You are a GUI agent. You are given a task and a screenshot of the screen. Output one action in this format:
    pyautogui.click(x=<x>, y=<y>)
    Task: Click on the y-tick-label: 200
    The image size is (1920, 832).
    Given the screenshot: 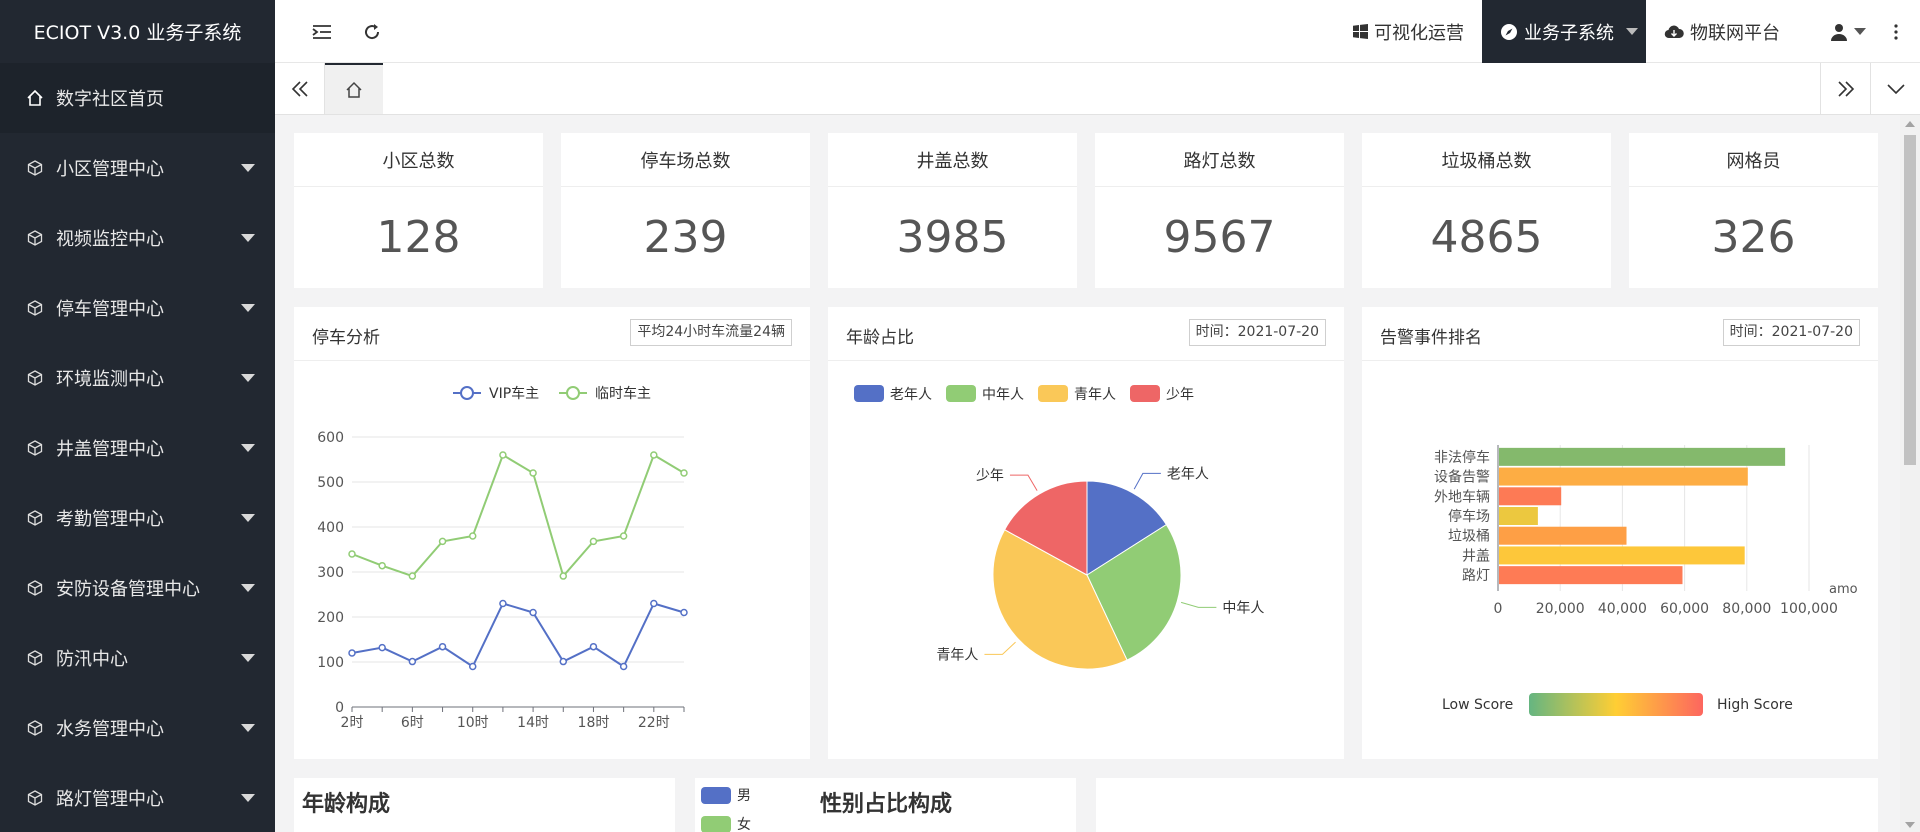 What is the action you would take?
    pyautogui.click(x=330, y=618)
    